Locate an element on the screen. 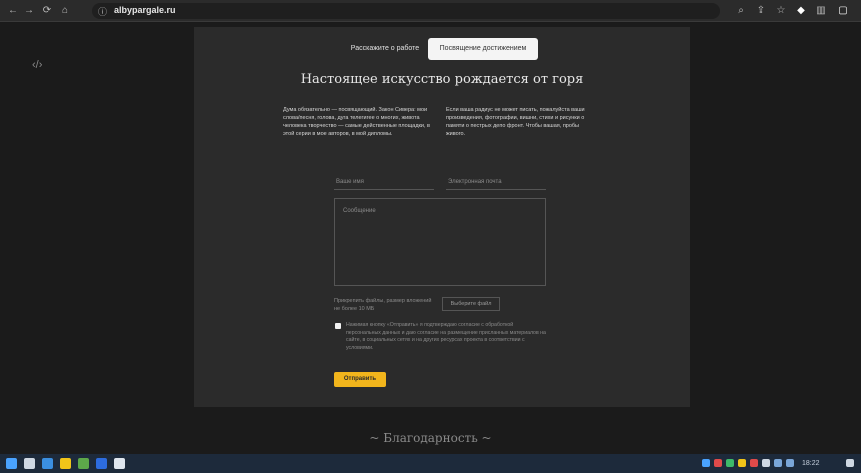 Image resolution: width=861 pixels, height=473 pixels. edge-icon is located at coordinates (47, 463).